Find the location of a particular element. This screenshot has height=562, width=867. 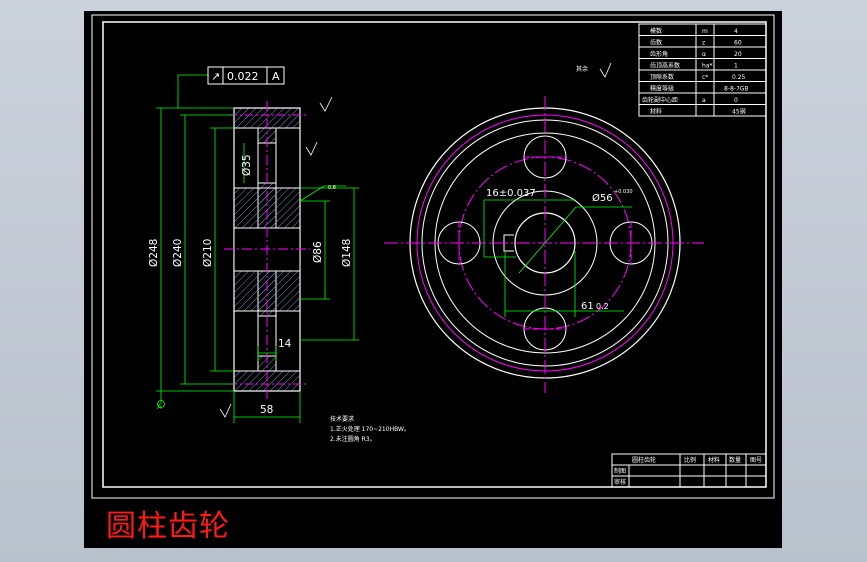

tech-heading: 技术要求 is located at coordinates (342, 419).